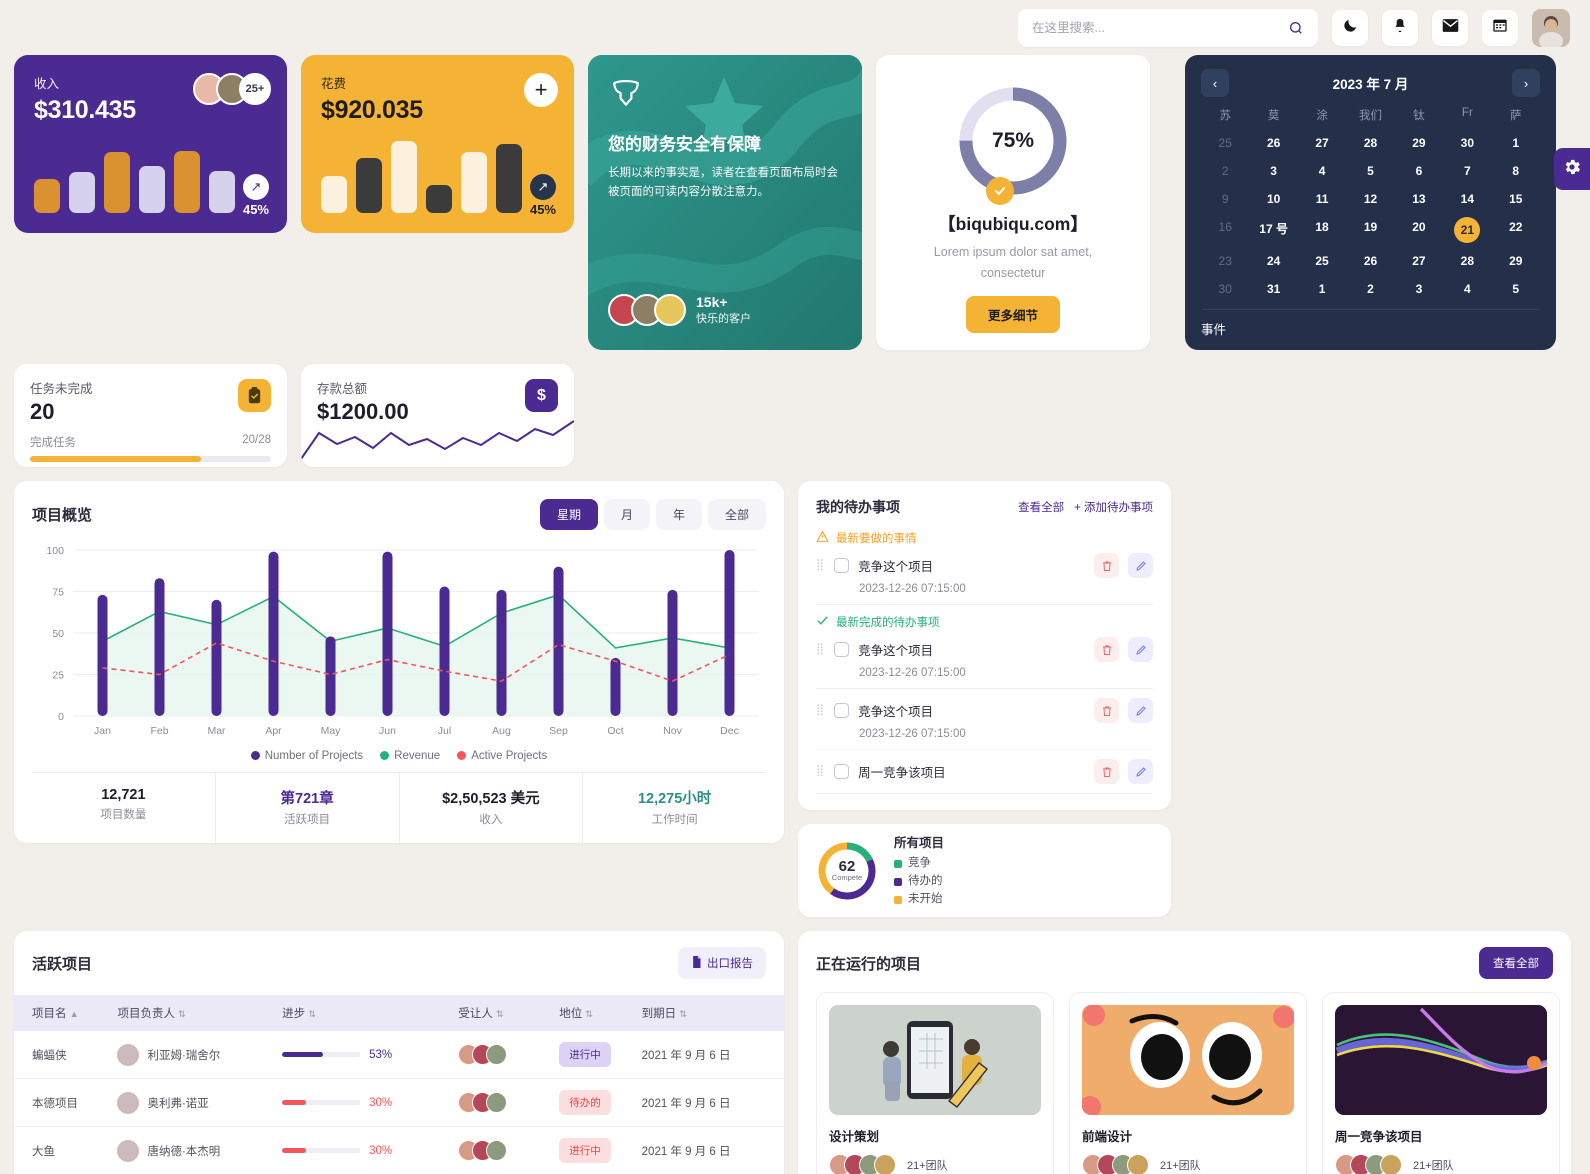  Describe the element at coordinates (1296, 28) in the screenshot. I see `search-icon` at that location.